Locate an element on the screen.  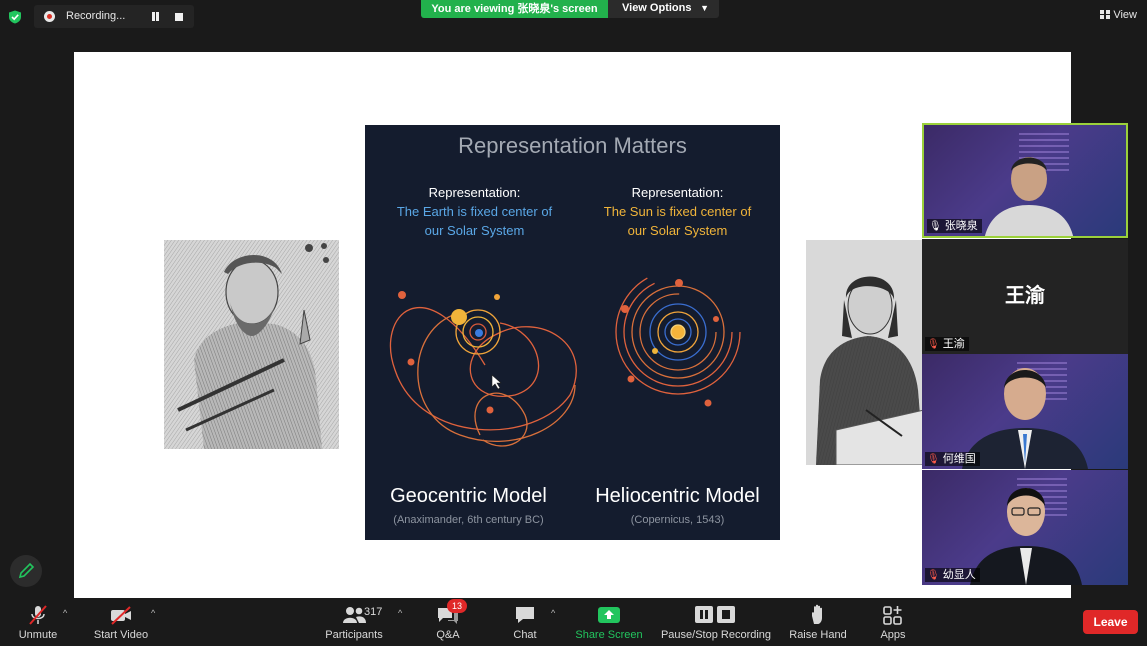
participant-tile-3: 🎙 何维国 is located at coordinates (1025, 411).